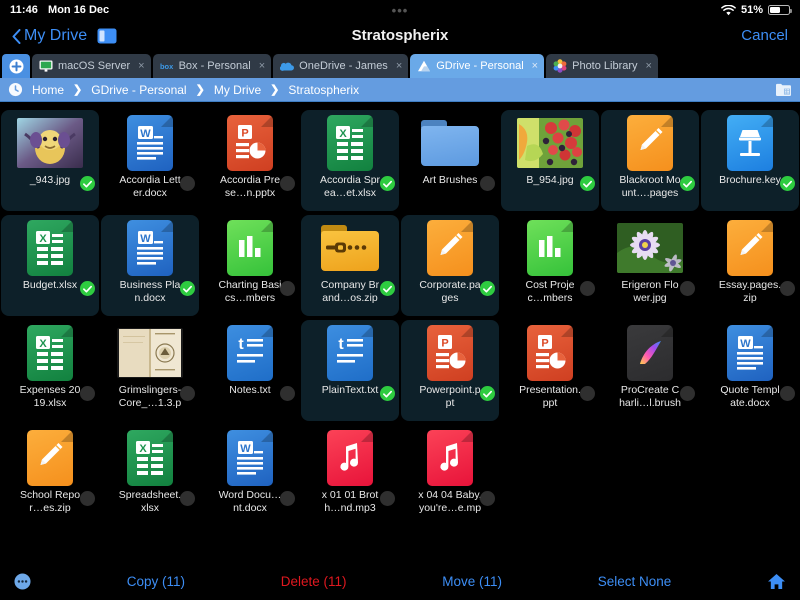 The height and width of the screenshot is (600, 800). I want to click on file-item: Art Brushes, so click(450, 160).